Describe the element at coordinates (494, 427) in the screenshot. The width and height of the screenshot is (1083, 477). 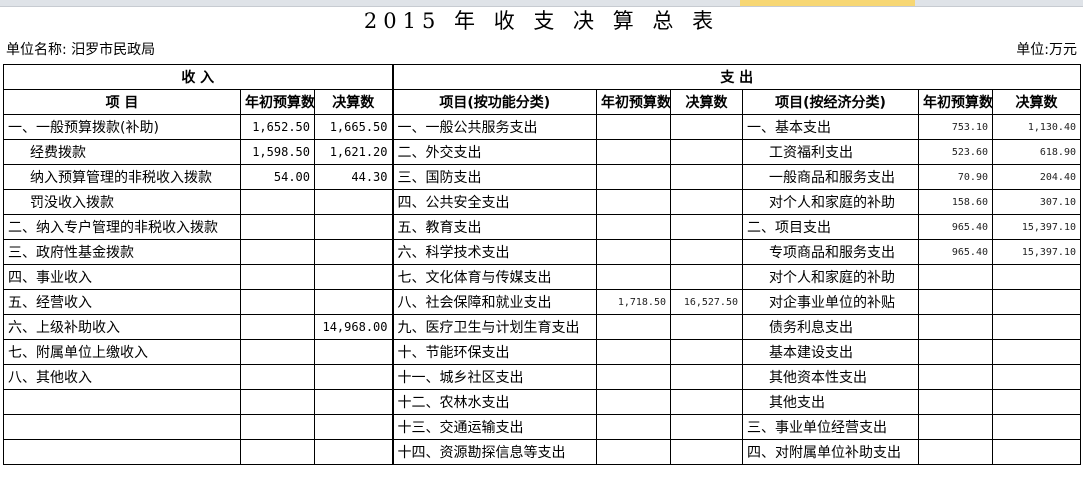
I see `func-item-cell: 十三、交通运输支出` at that location.